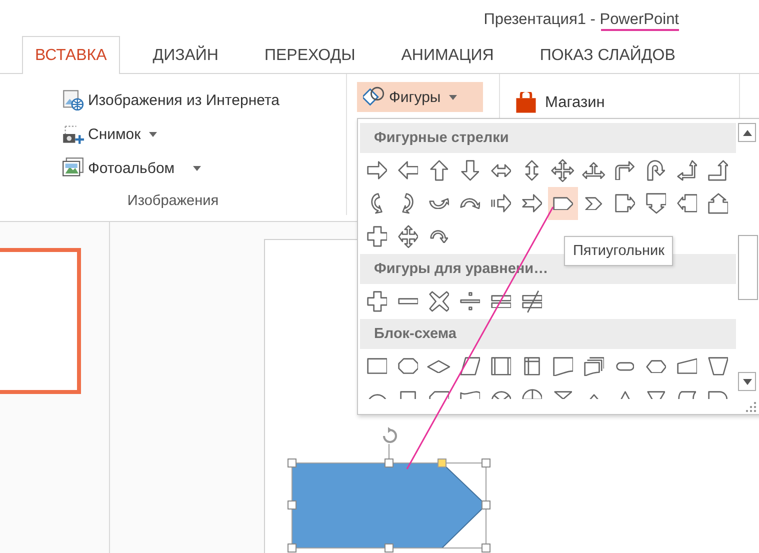  I want to click on ribbon-tab: ПЕРЕХОДЫ, so click(309, 55).